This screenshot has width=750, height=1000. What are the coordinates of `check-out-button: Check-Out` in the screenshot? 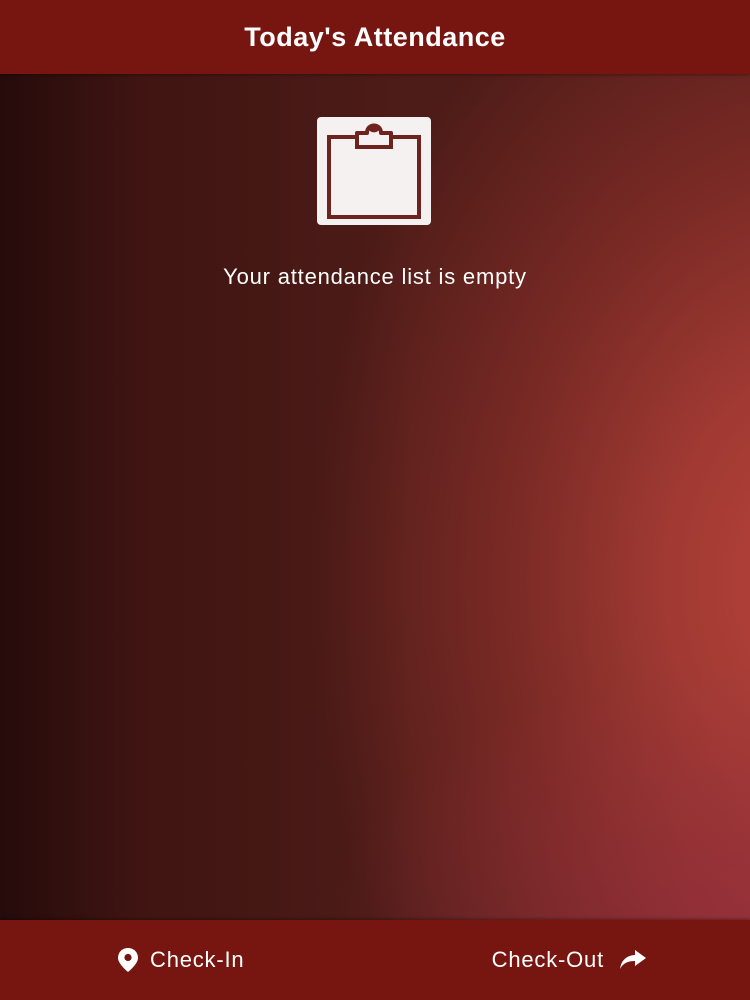 It's located at (570, 960).